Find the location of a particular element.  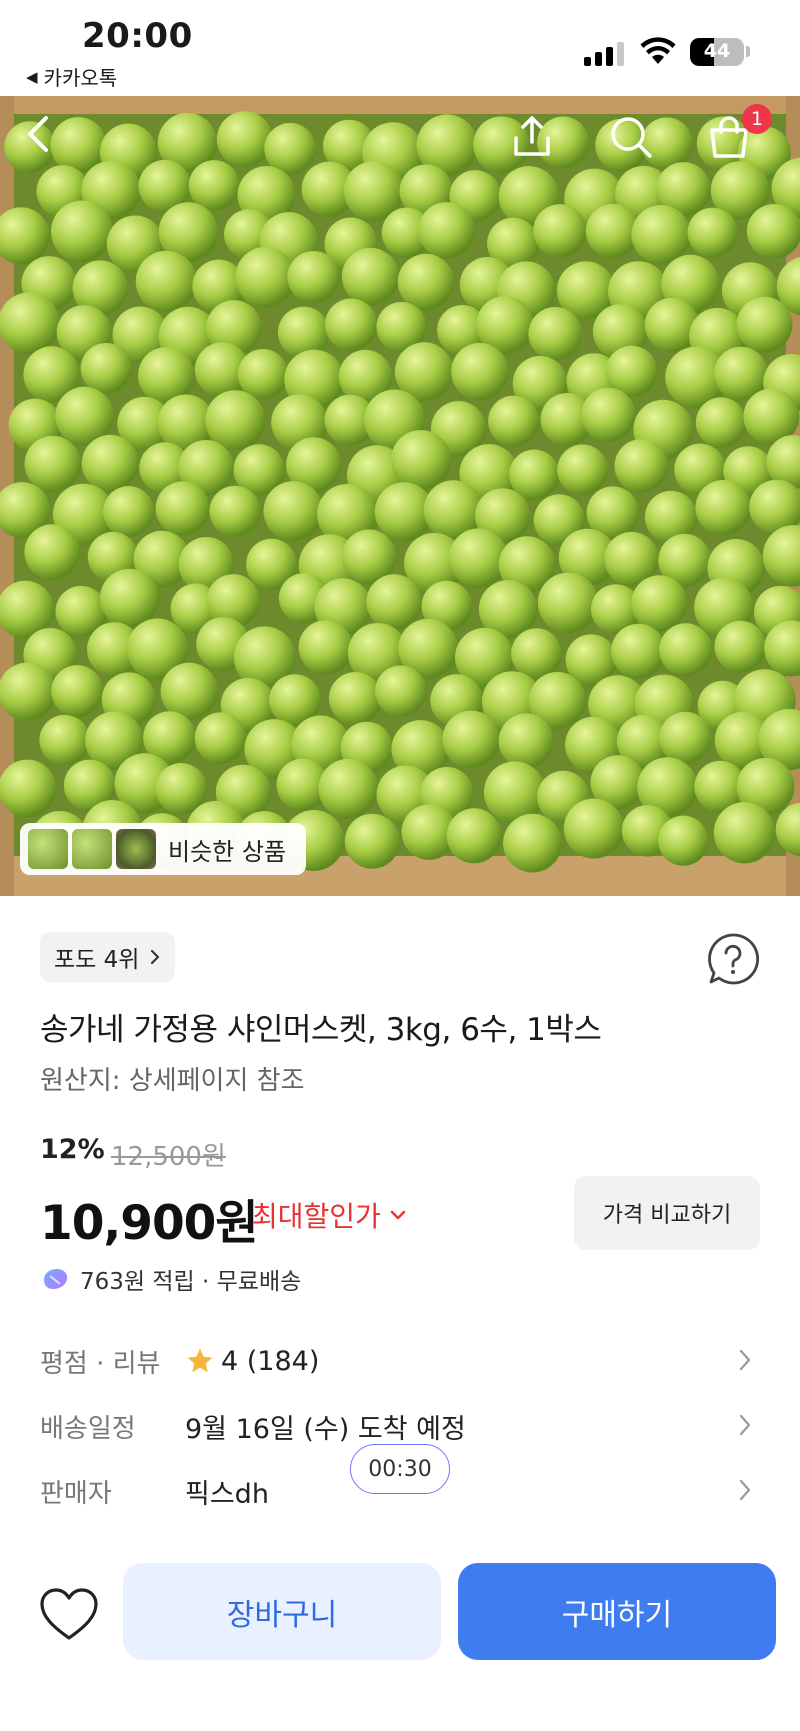

price-compare-button: 가격 비교하기 is located at coordinates (667, 1213).